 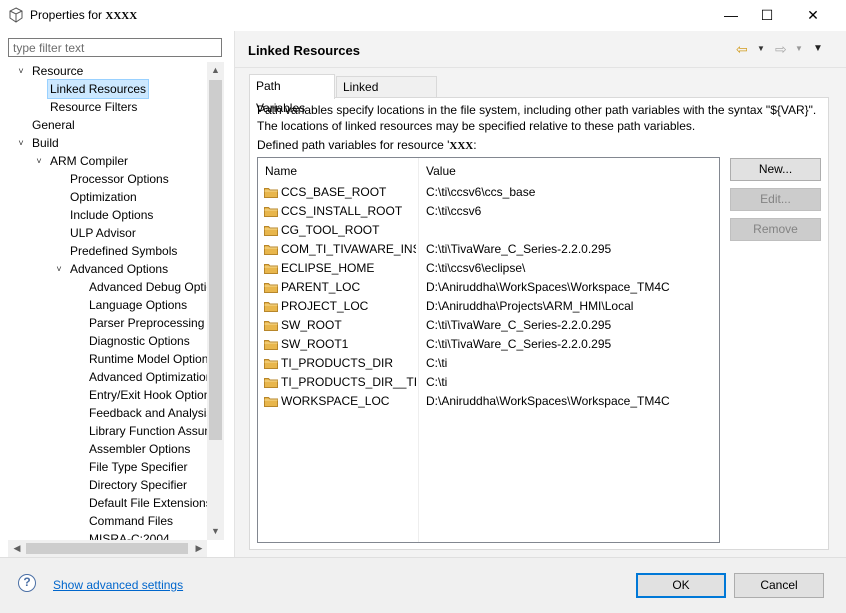 I want to click on tree-item-label: ARM Compiler, so click(x=89, y=161).